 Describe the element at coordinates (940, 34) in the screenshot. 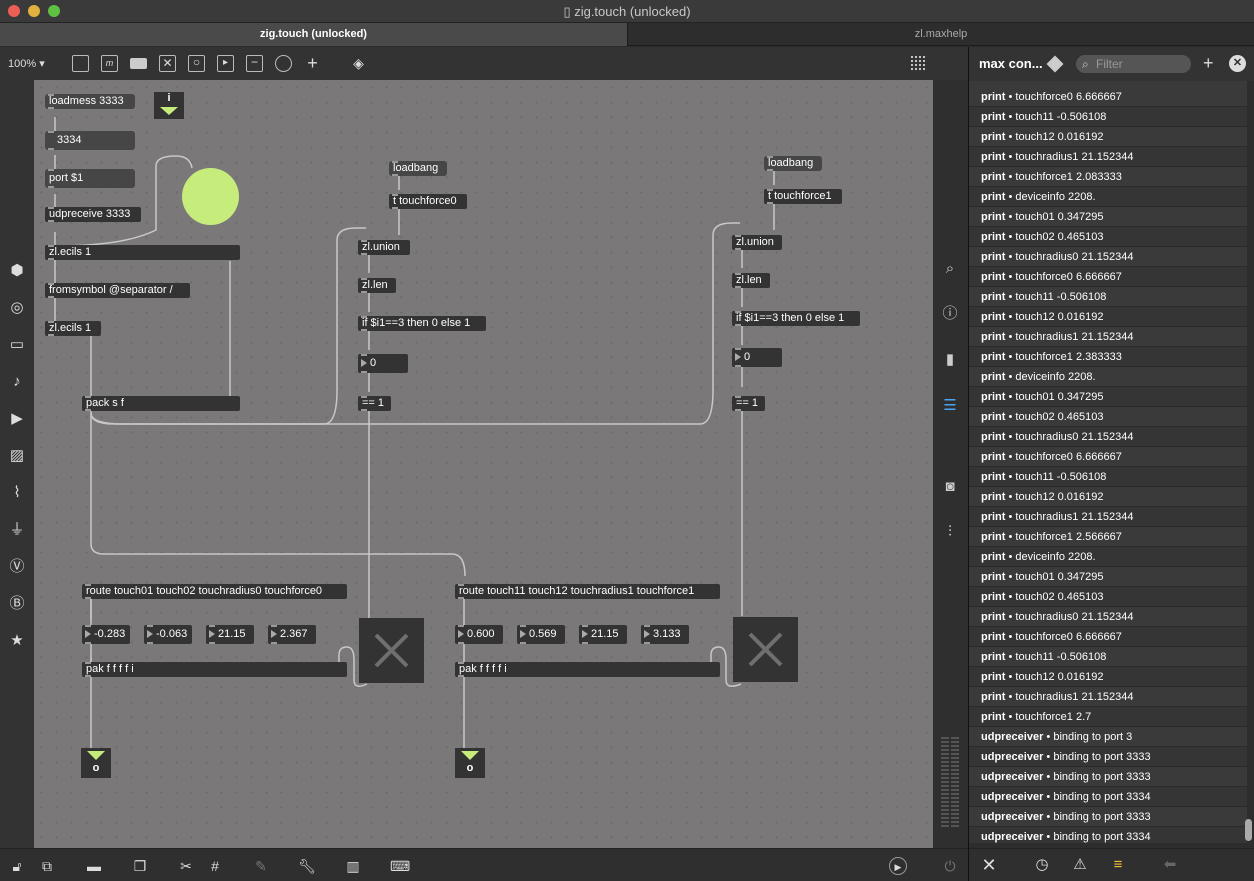

I see `tab-zl-maxhelp: zl.maxhelp` at that location.